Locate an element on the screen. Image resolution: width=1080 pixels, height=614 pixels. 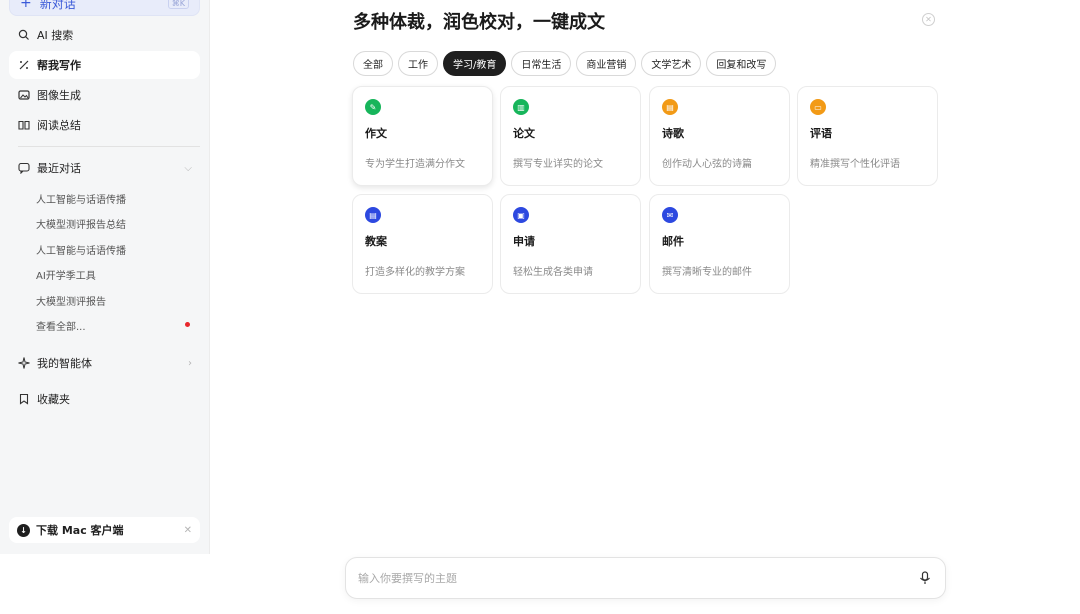
bookmark-icon is located at coordinates (24, 399).